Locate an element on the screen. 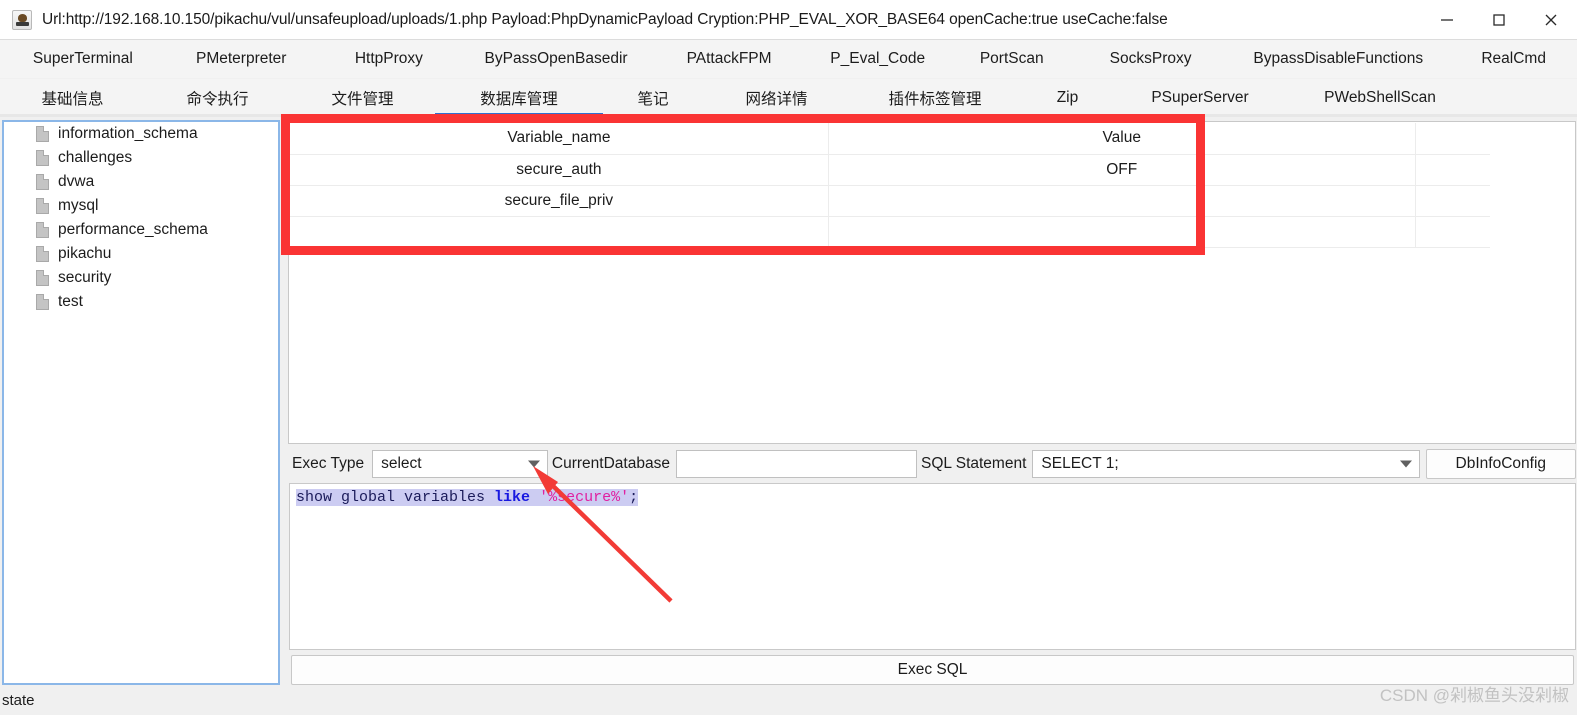  tab-label: 命令执行 is located at coordinates (217, 99).